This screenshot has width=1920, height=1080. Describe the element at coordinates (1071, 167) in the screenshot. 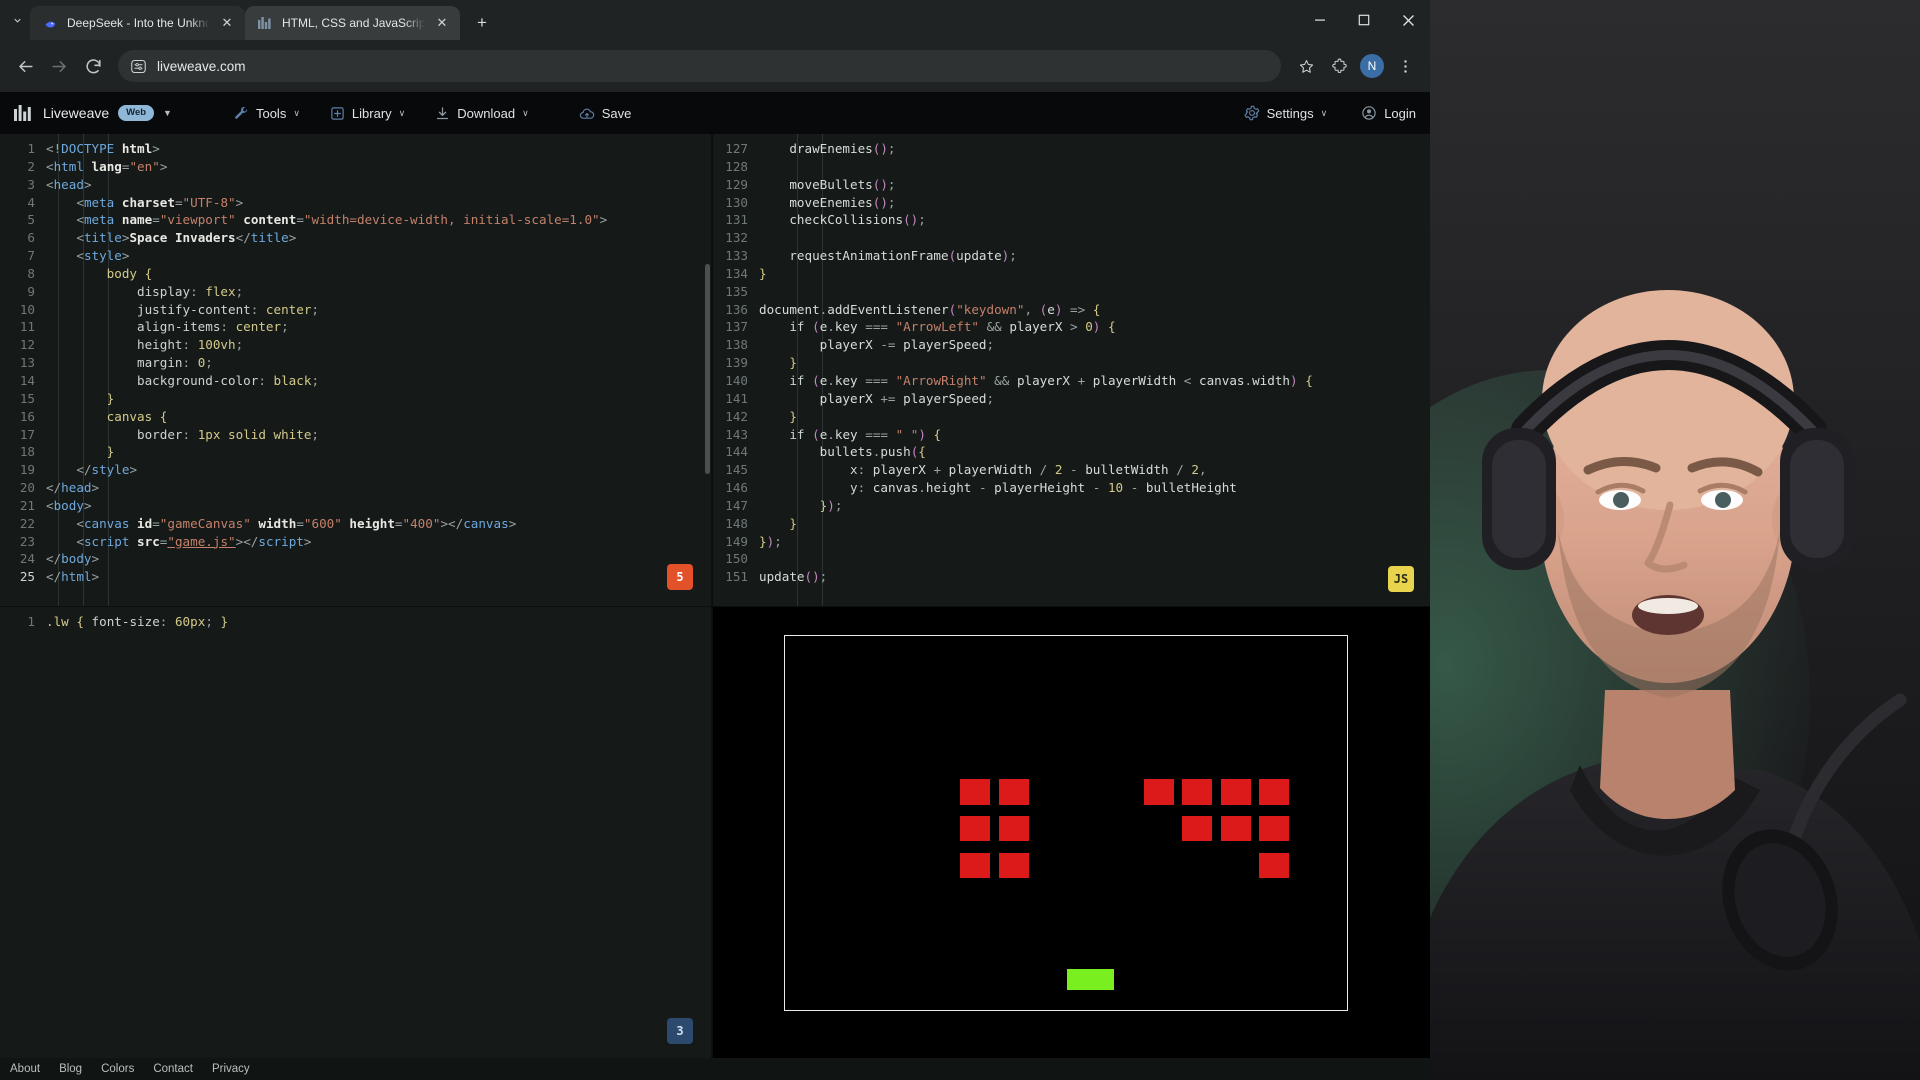

I see `code-line: 128` at that location.